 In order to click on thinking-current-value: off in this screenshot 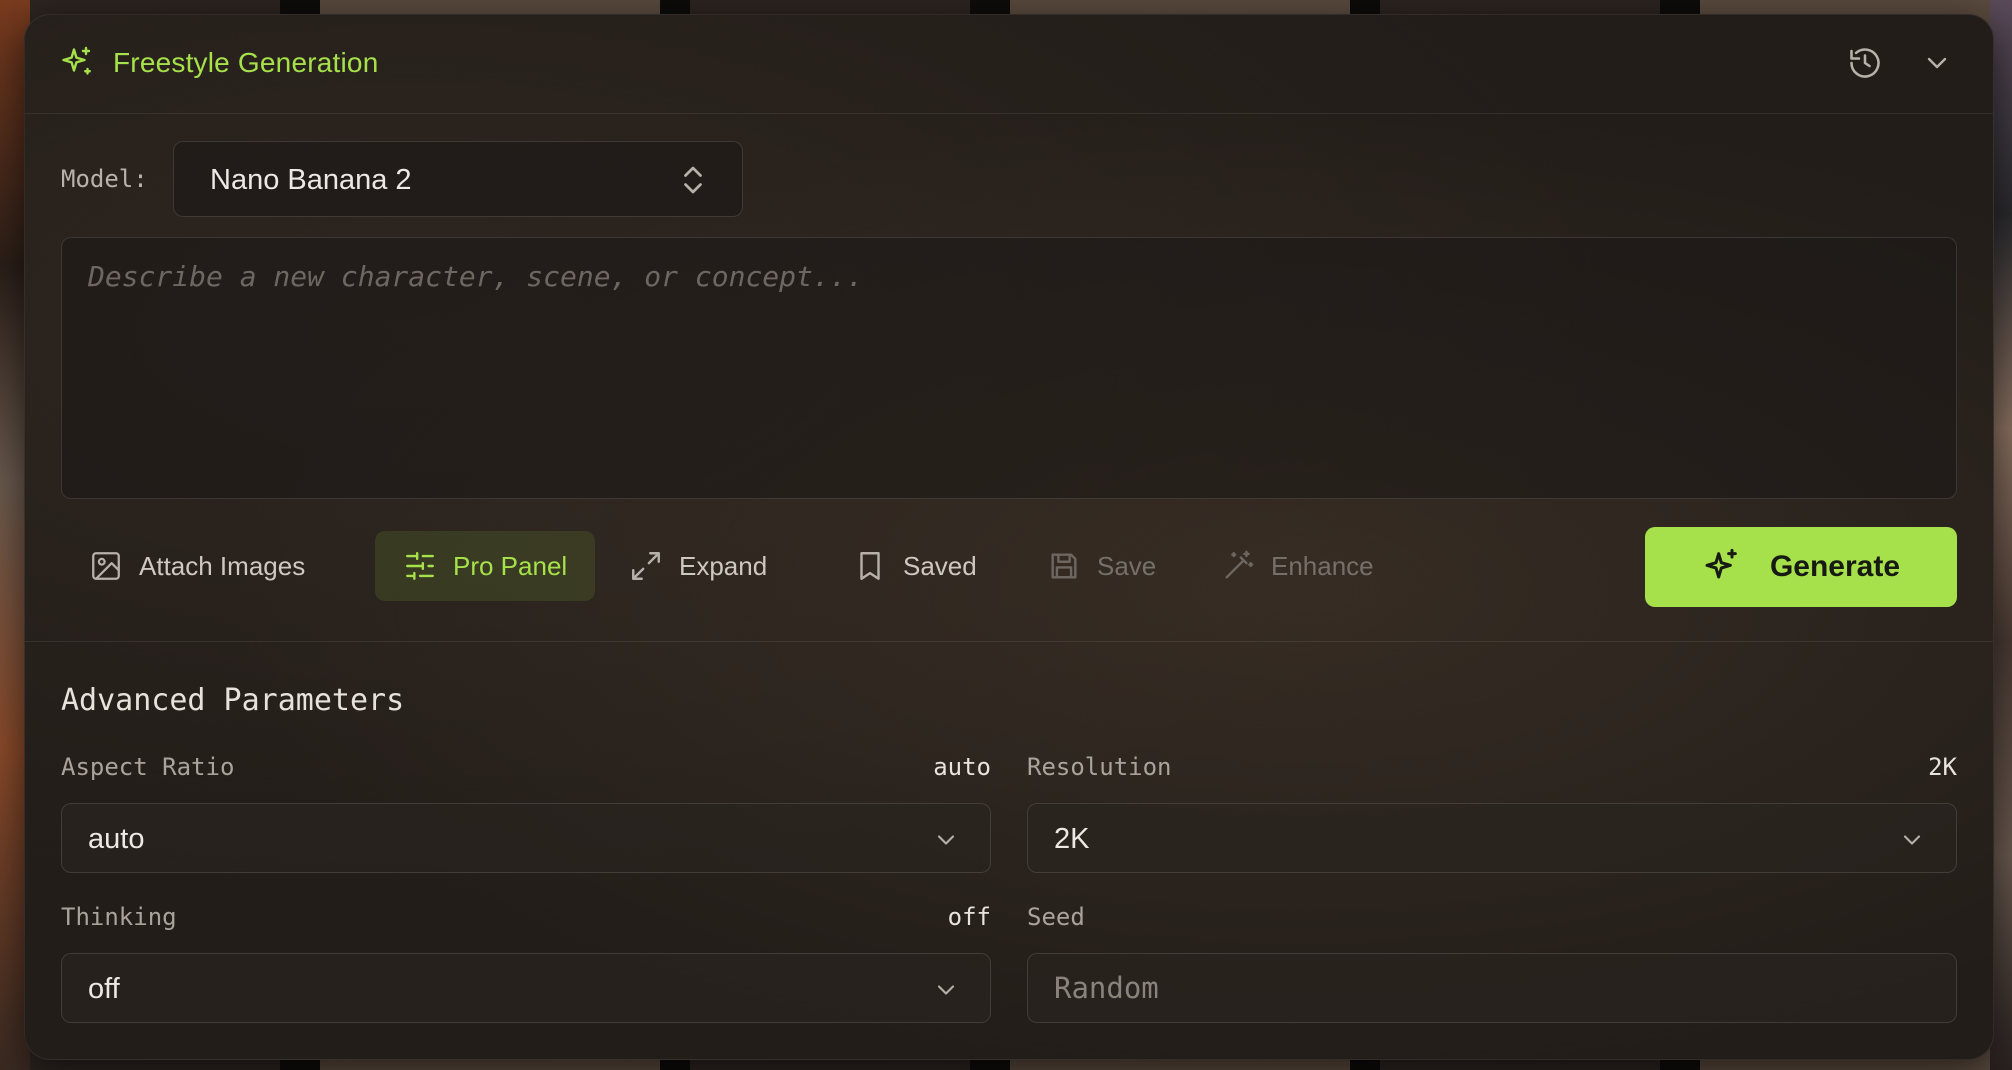, I will do `click(969, 917)`.